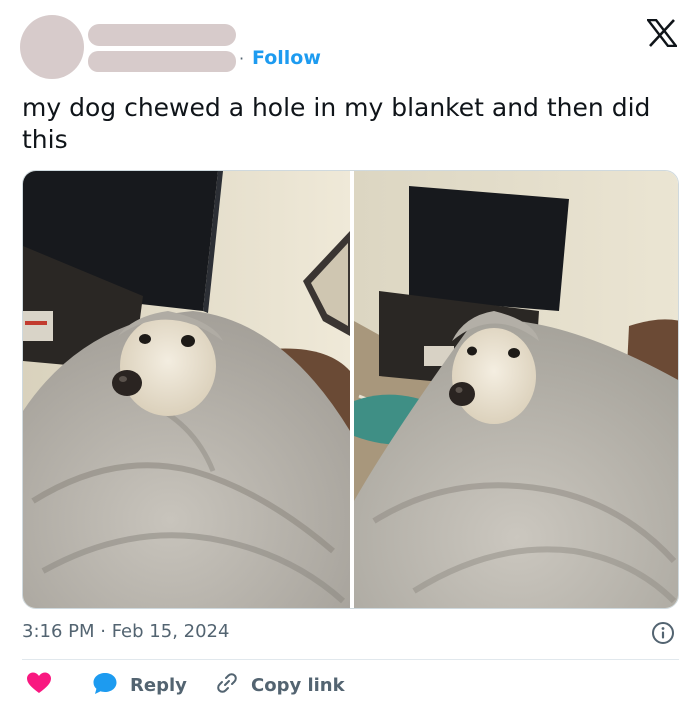 The image size is (700, 711). I want to click on reply-label: Reply, so click(158, 685).